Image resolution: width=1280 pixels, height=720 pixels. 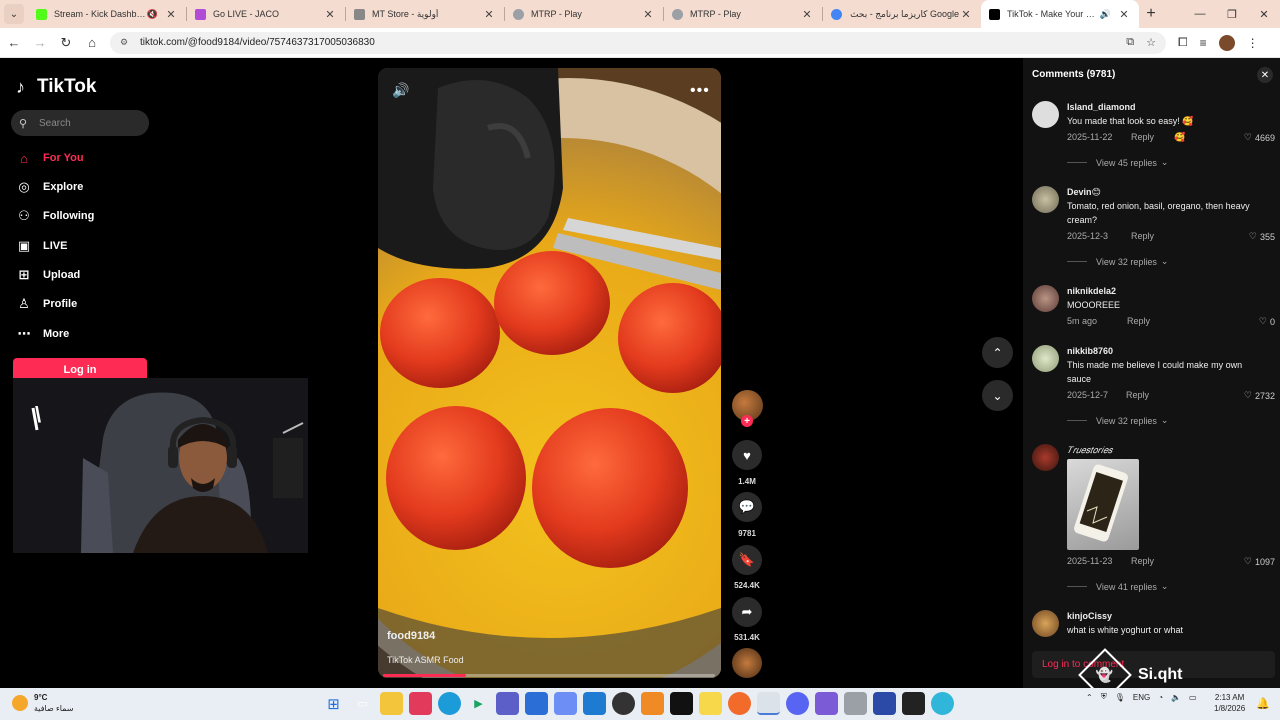 What do you see at coordinates (1084, 192) in the screenshot?
I see `comment-username: Devin😊` at bounding box center [1084, 192].